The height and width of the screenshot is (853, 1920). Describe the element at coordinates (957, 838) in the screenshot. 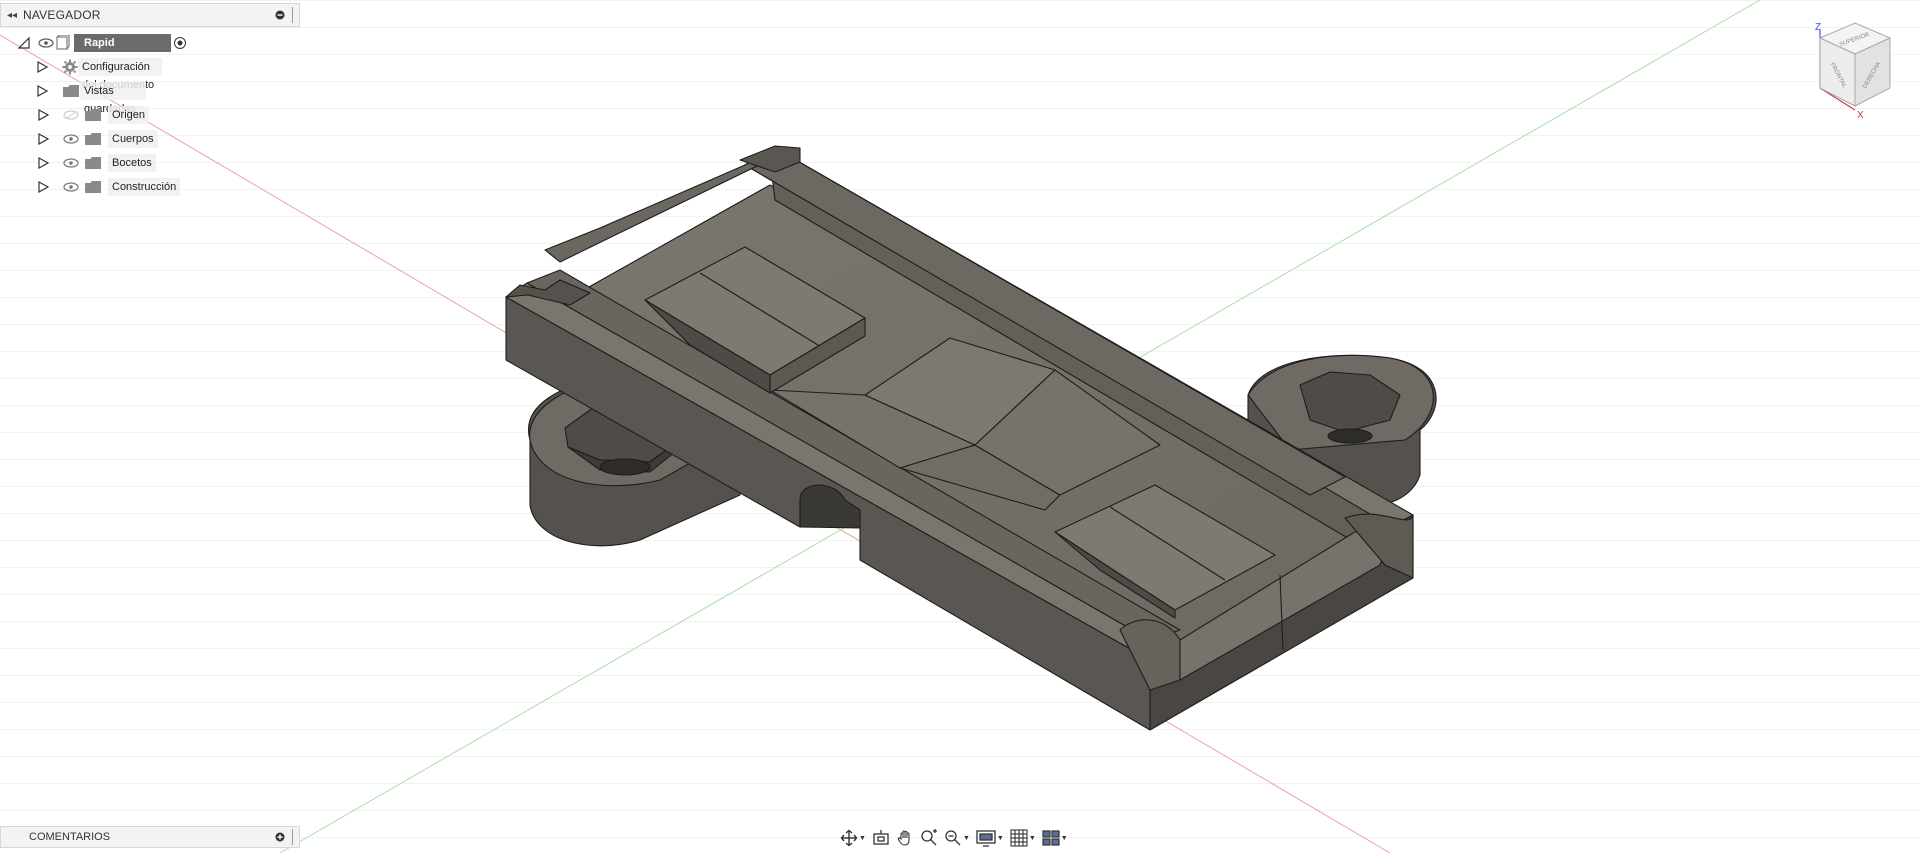

I see `zoom-icon: ▼` at that location.